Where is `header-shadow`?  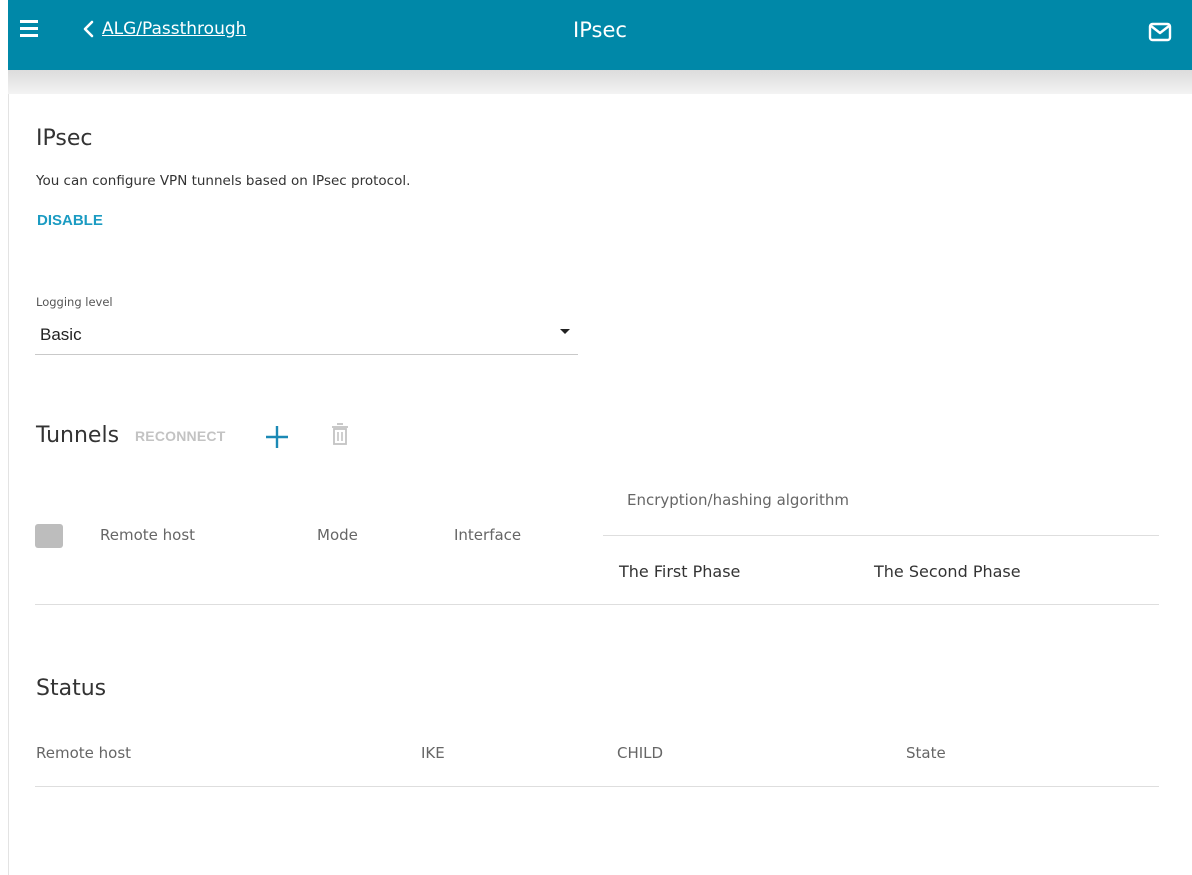
header-shadow is located at coordinates (600, 82).